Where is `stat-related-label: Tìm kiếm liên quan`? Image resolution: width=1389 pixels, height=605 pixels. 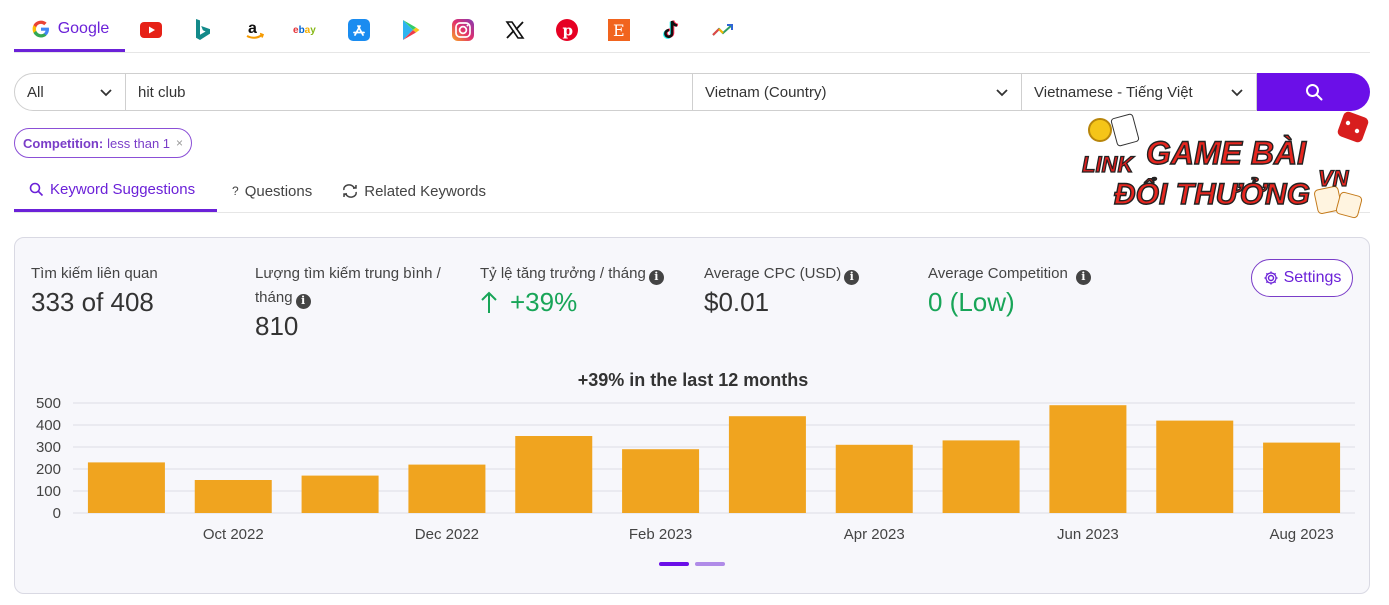 stat-related-label: Tìm kiếm liên quan is located at coordinates (94, 273).